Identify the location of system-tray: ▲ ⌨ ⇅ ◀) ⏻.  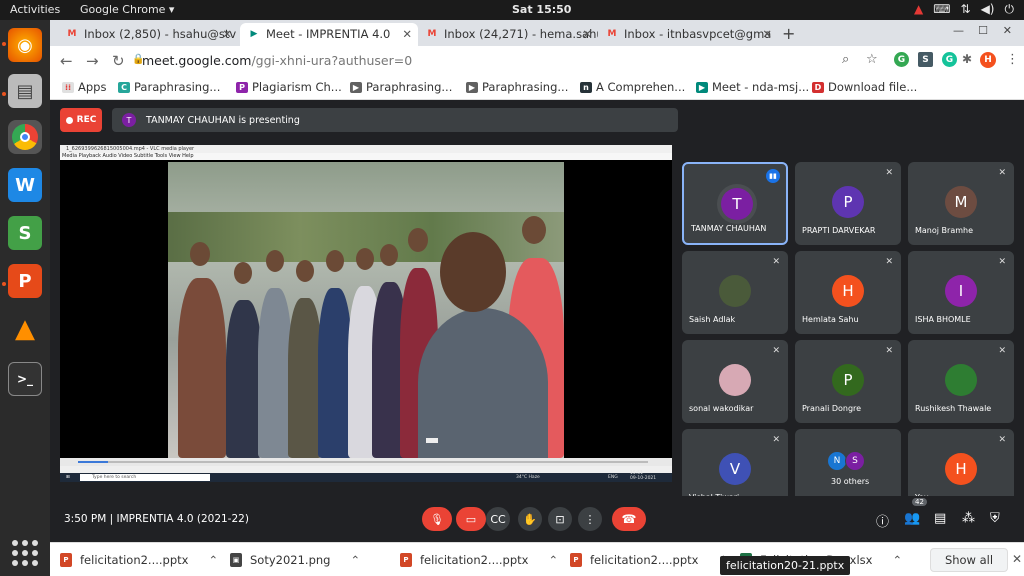
(964, 9).